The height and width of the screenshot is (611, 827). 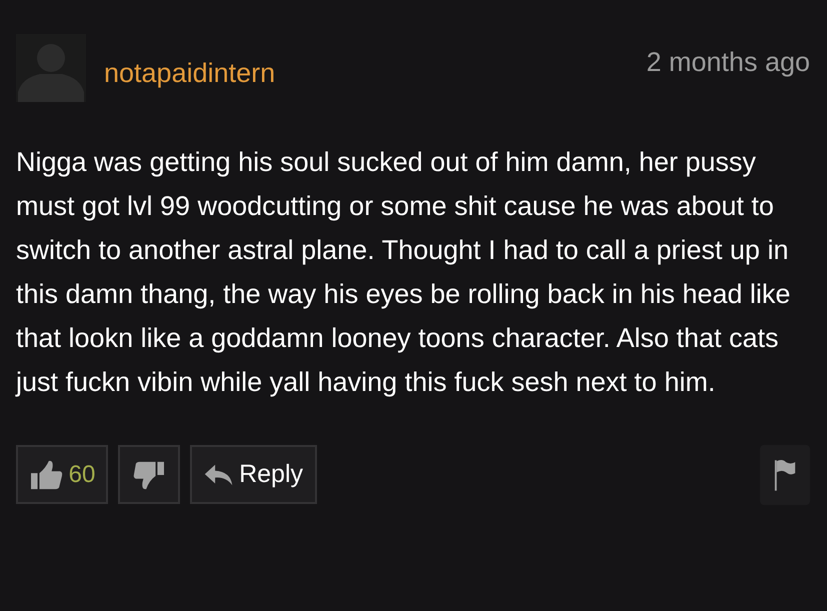 I want to click on flag-button, so click(x=785, y=475).